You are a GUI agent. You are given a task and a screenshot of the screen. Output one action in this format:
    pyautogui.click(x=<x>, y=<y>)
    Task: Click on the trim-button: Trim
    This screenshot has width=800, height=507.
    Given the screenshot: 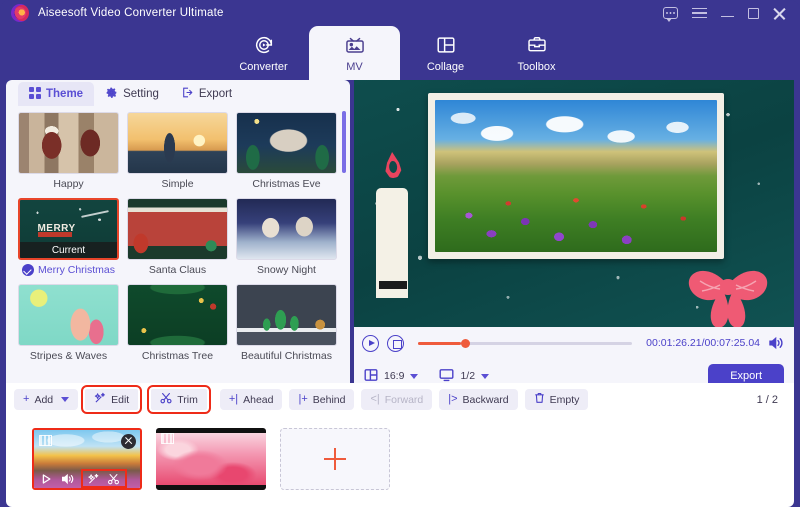 What is the action you would take?
    pyautogui.click(x=179, y=399)
    